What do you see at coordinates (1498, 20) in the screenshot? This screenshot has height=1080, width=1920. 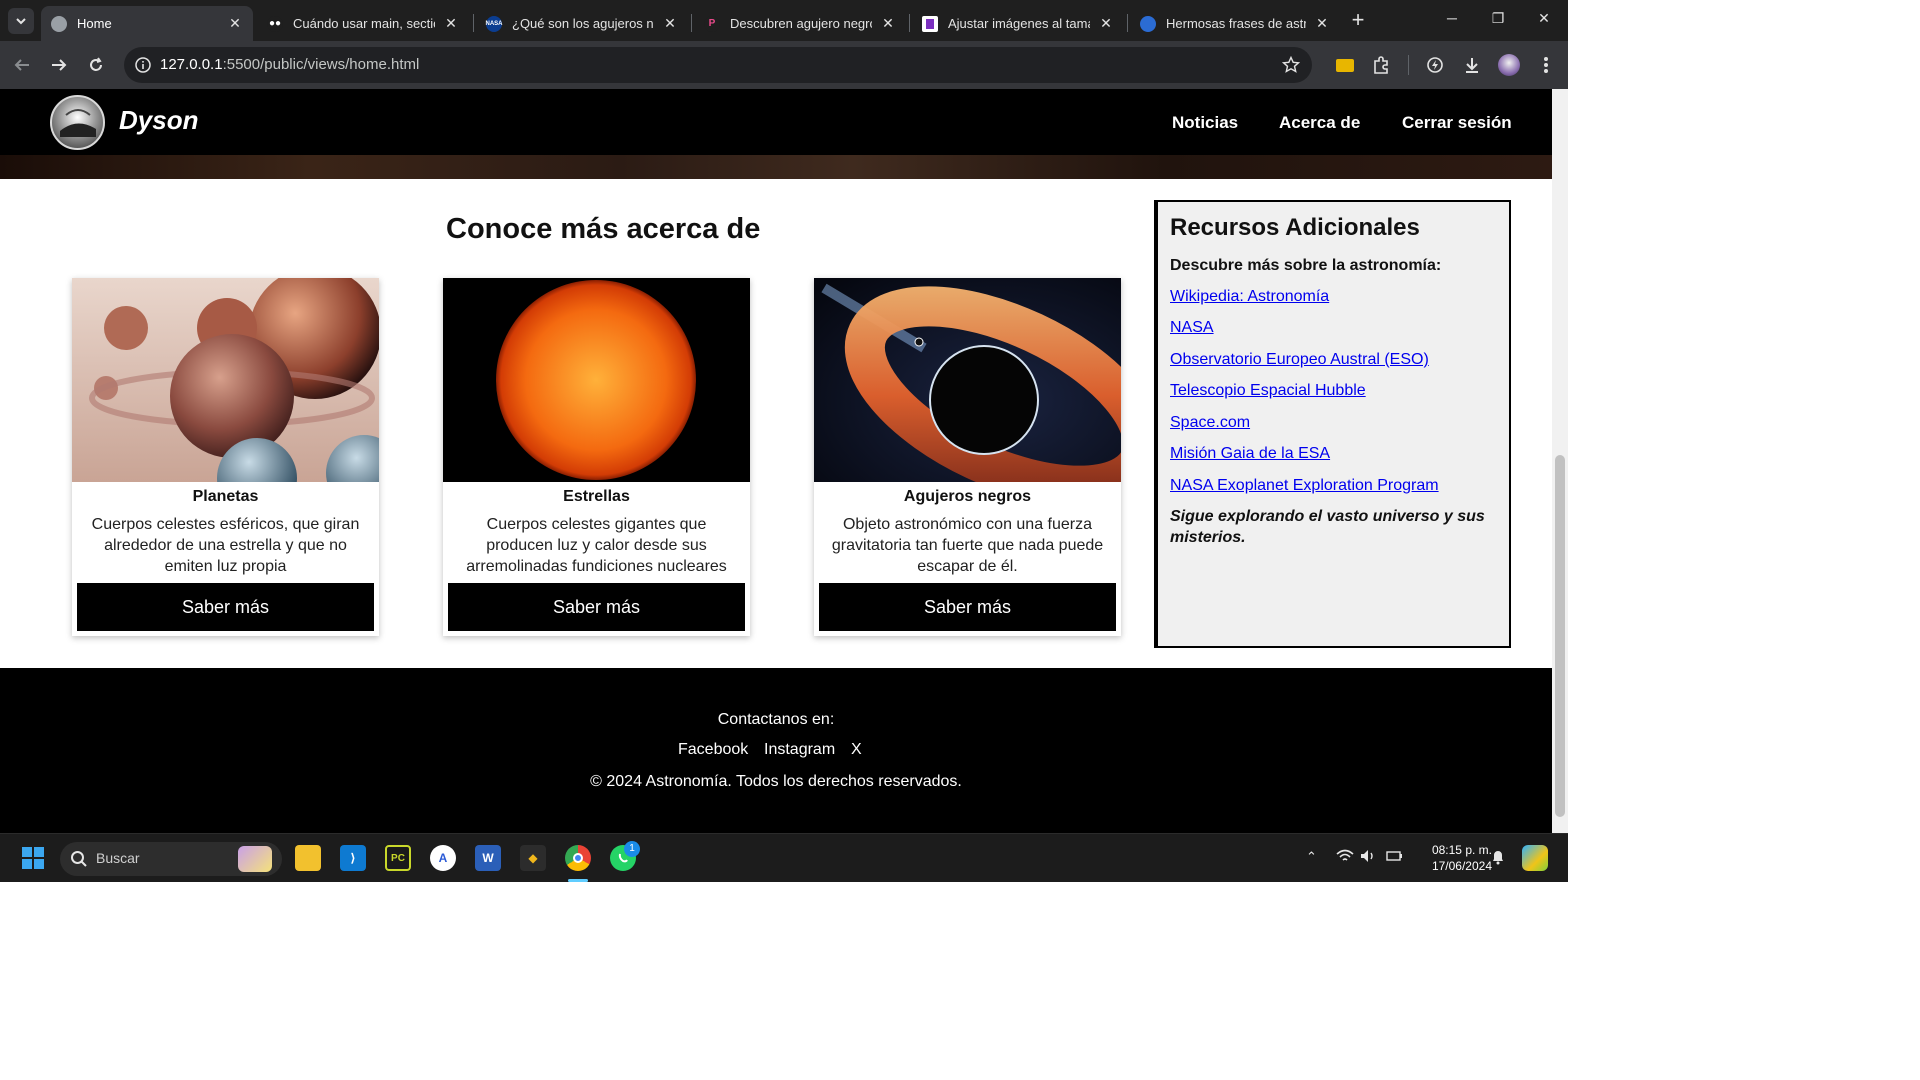 I see `restore-button: ❐` at bounding box center [1498, 20].